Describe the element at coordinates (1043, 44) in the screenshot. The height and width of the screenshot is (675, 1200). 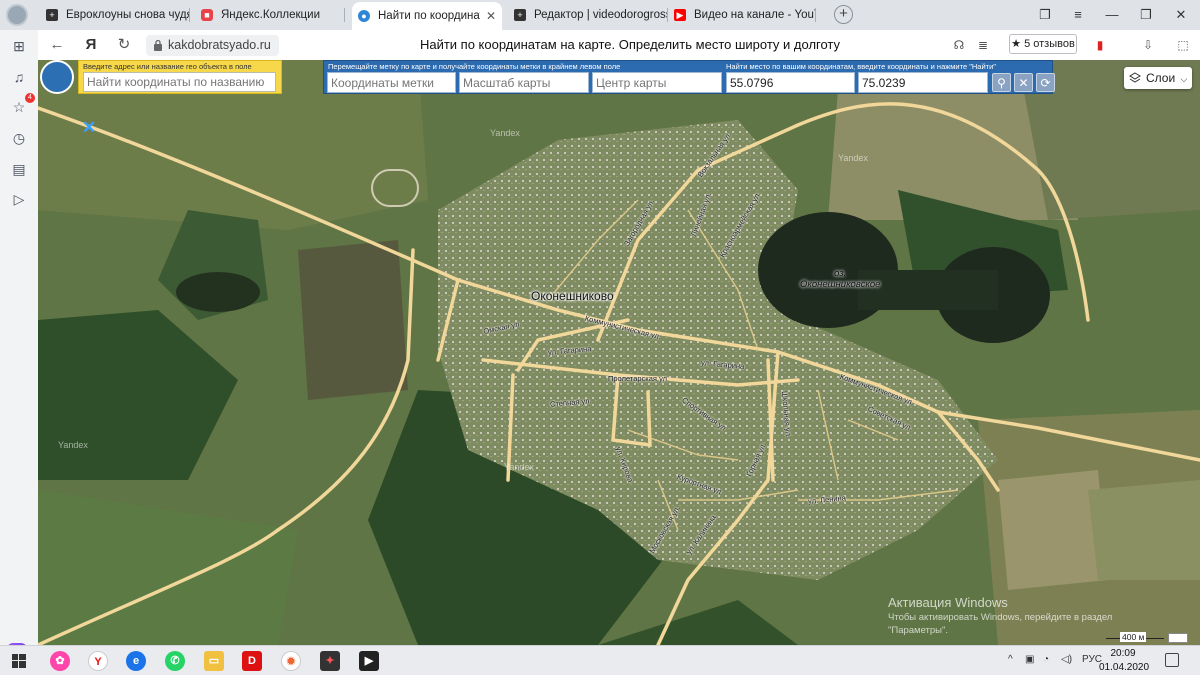
I see `reviews-button: ★ 5 отзывов` at that location.